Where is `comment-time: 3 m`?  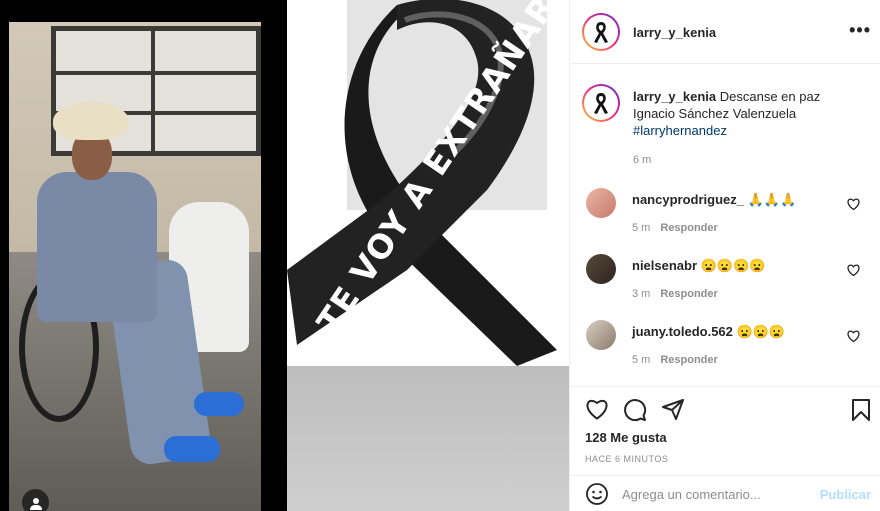
comment-time: 3 m is located at coordinates (641, 294).